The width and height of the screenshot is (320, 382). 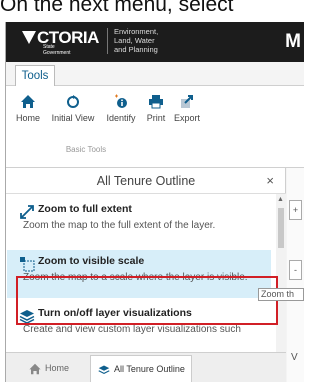 I want to click on bottom-tab-home: Home, so click(x=48, y=368).